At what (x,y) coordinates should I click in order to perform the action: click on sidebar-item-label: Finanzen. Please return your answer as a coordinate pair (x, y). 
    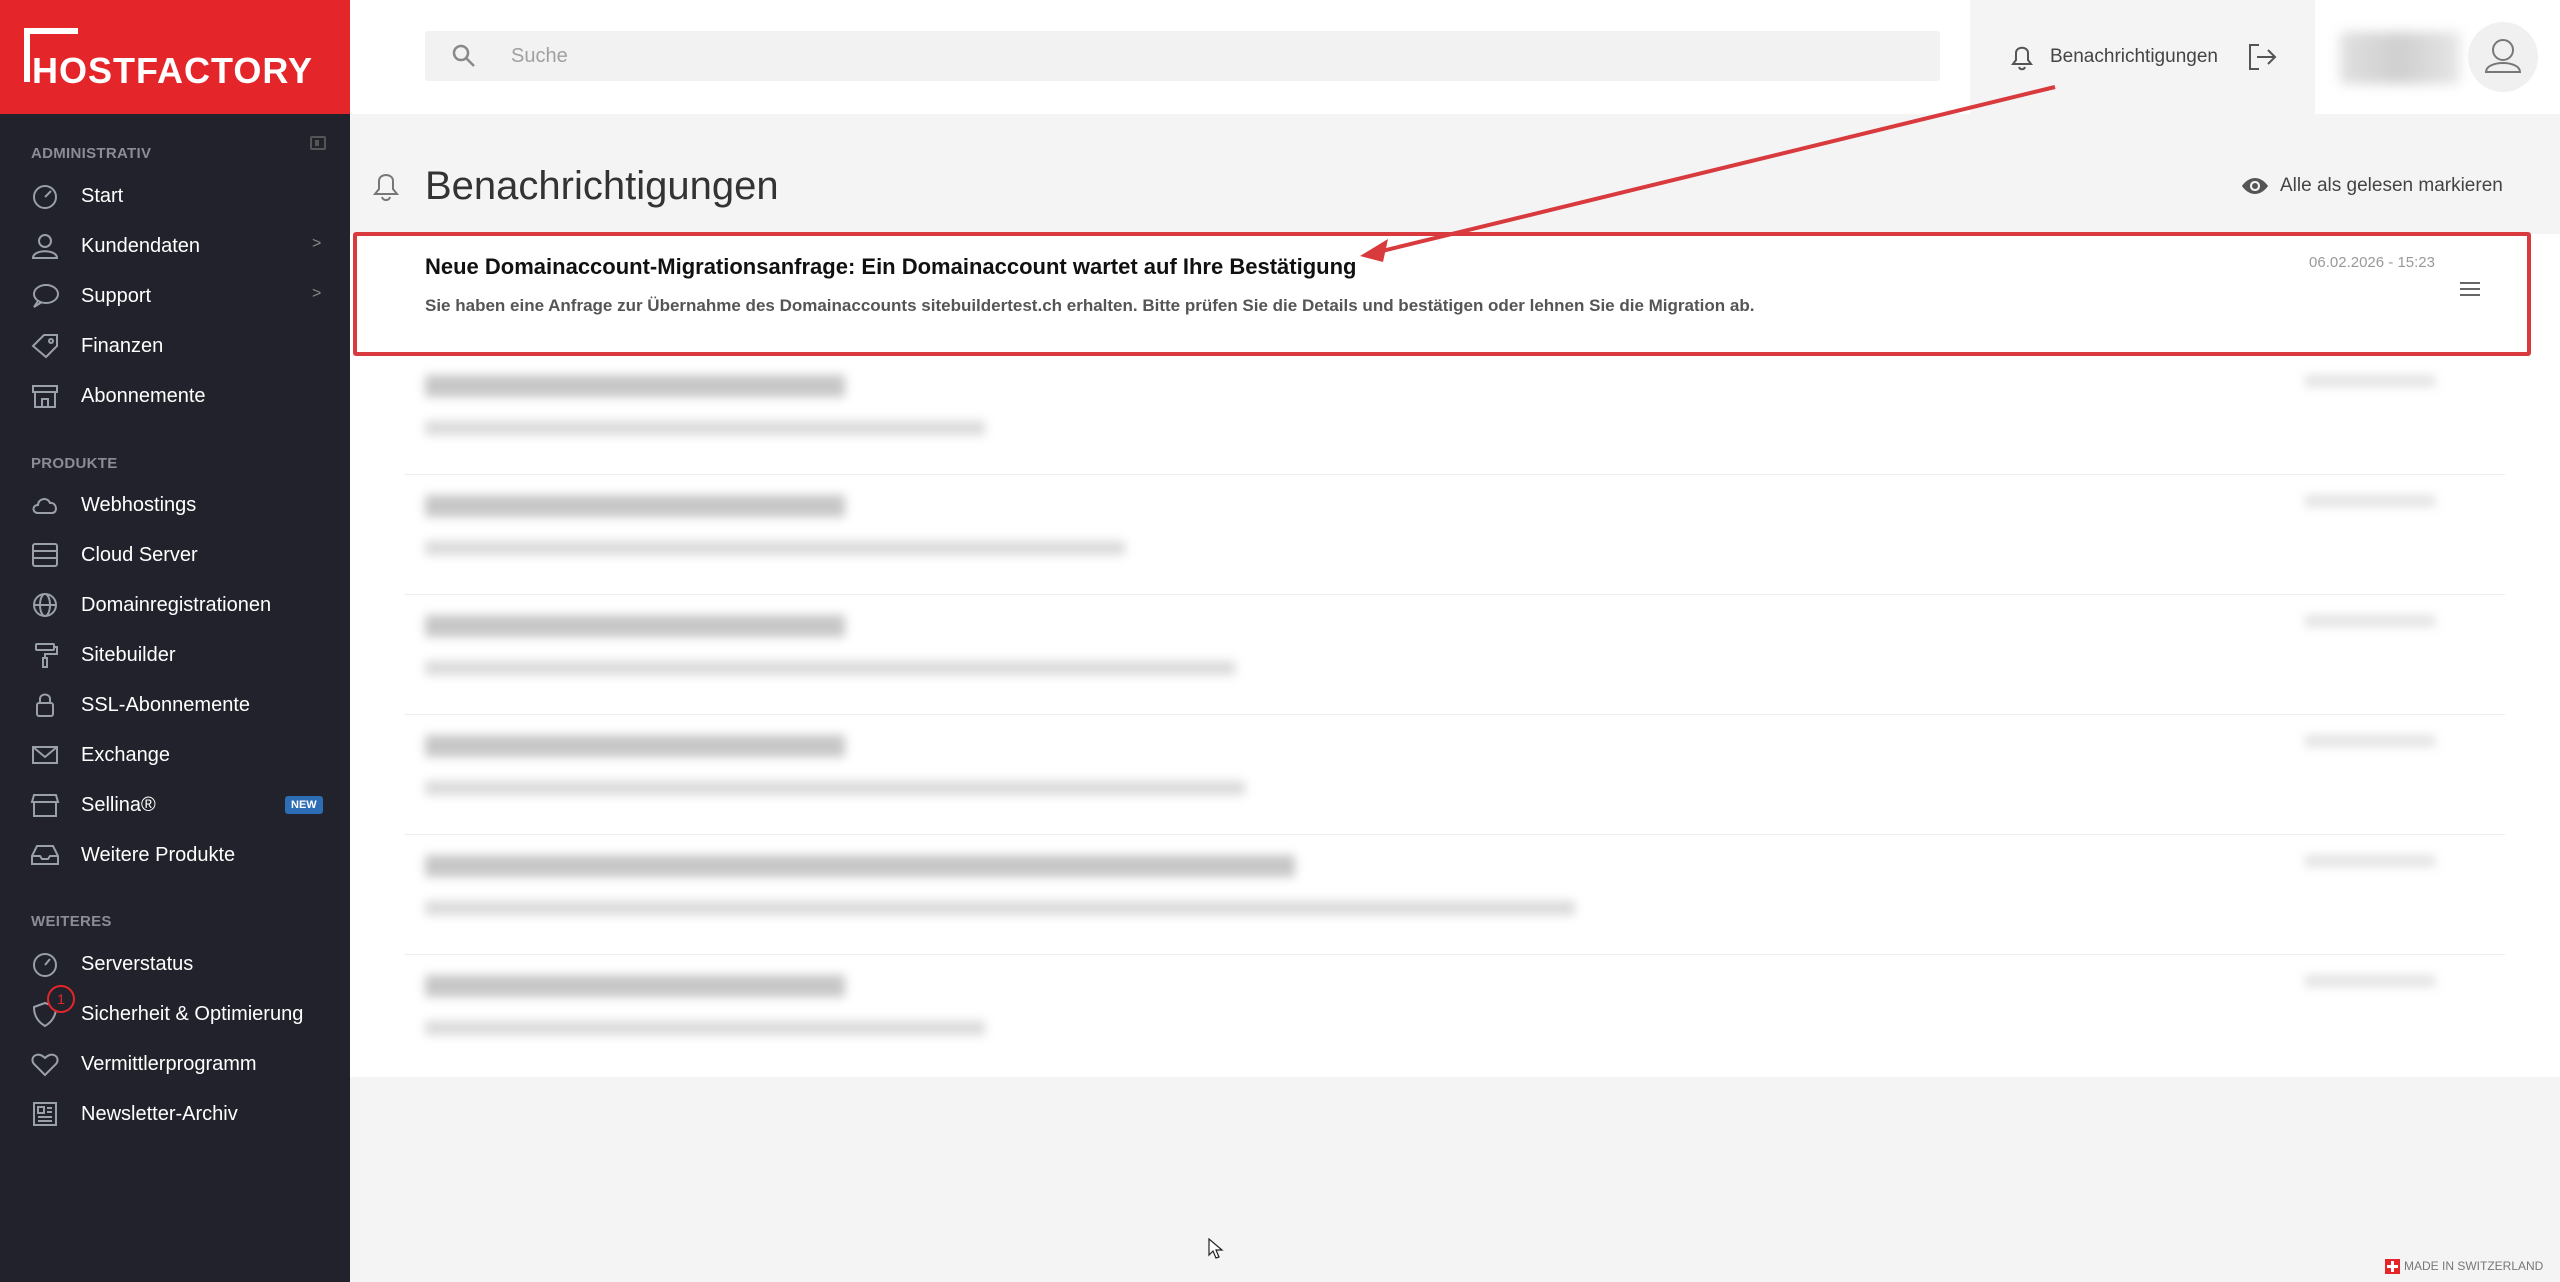
    Looking at the image, I should click on (122, 346).